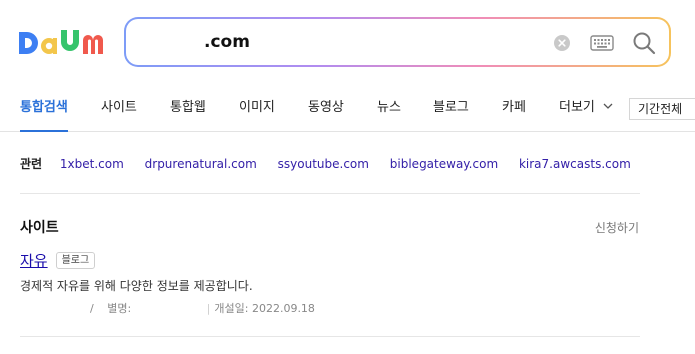  I want to click on tab-more: 더보기, so click(586, 107).